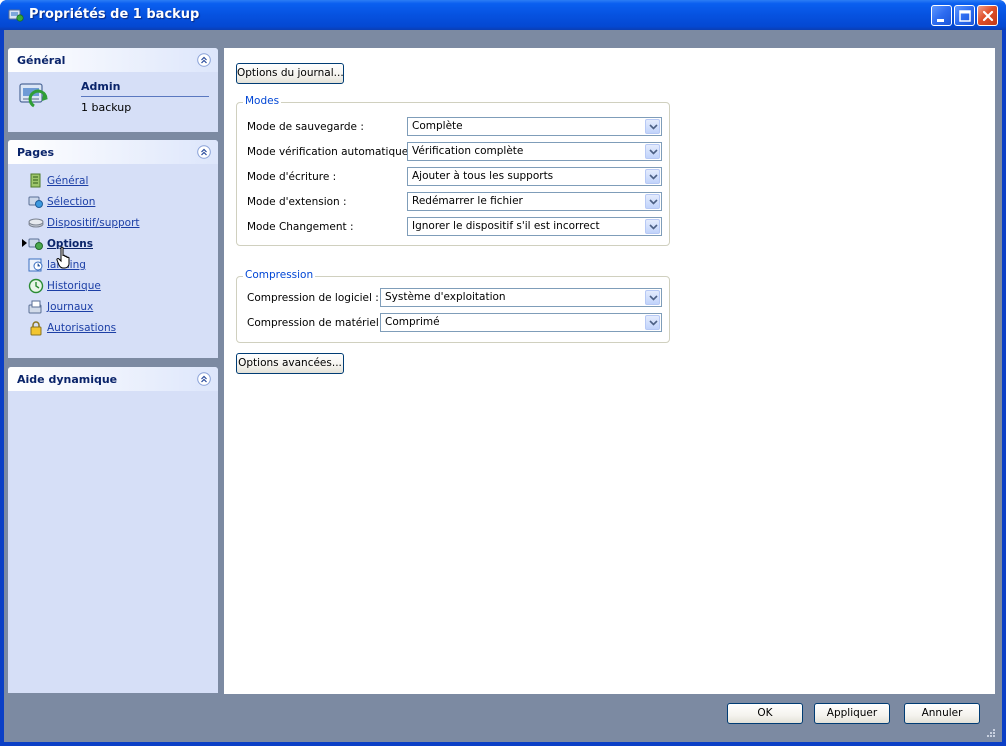 This screenshot has width=1006, height=746. Describe the element at coordinates (313, 298) in the screenshot. I see `software-compression-label: Compression de logiciel :` at that location.